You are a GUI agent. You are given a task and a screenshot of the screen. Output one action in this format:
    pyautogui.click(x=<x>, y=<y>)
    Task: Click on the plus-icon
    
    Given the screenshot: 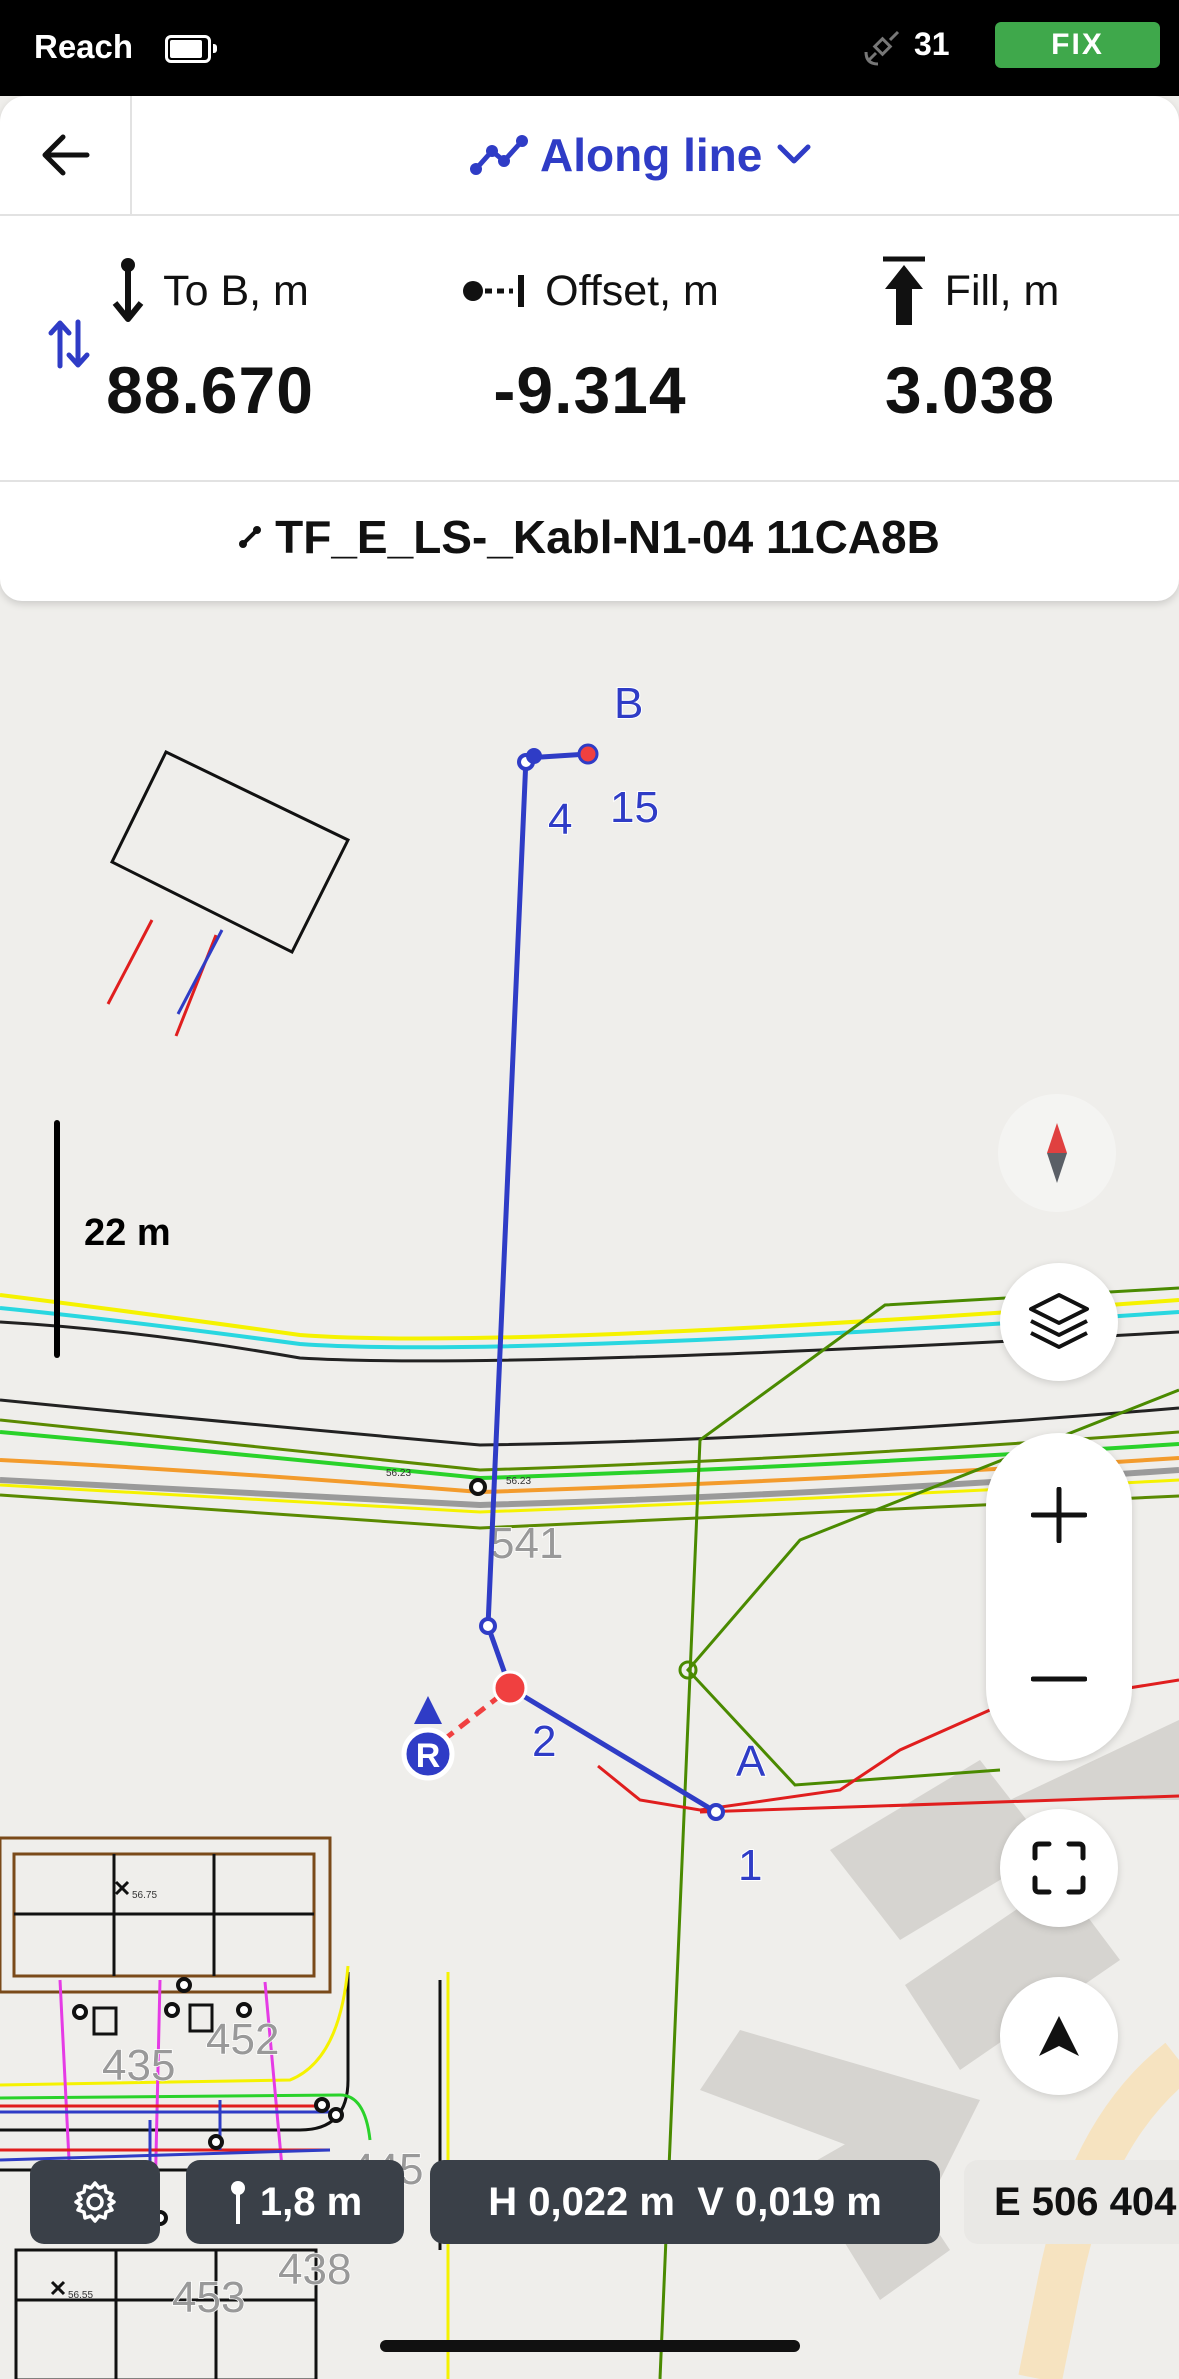 What is the action you would take?
    pyautogui.click(x=1059, y=1515)
    